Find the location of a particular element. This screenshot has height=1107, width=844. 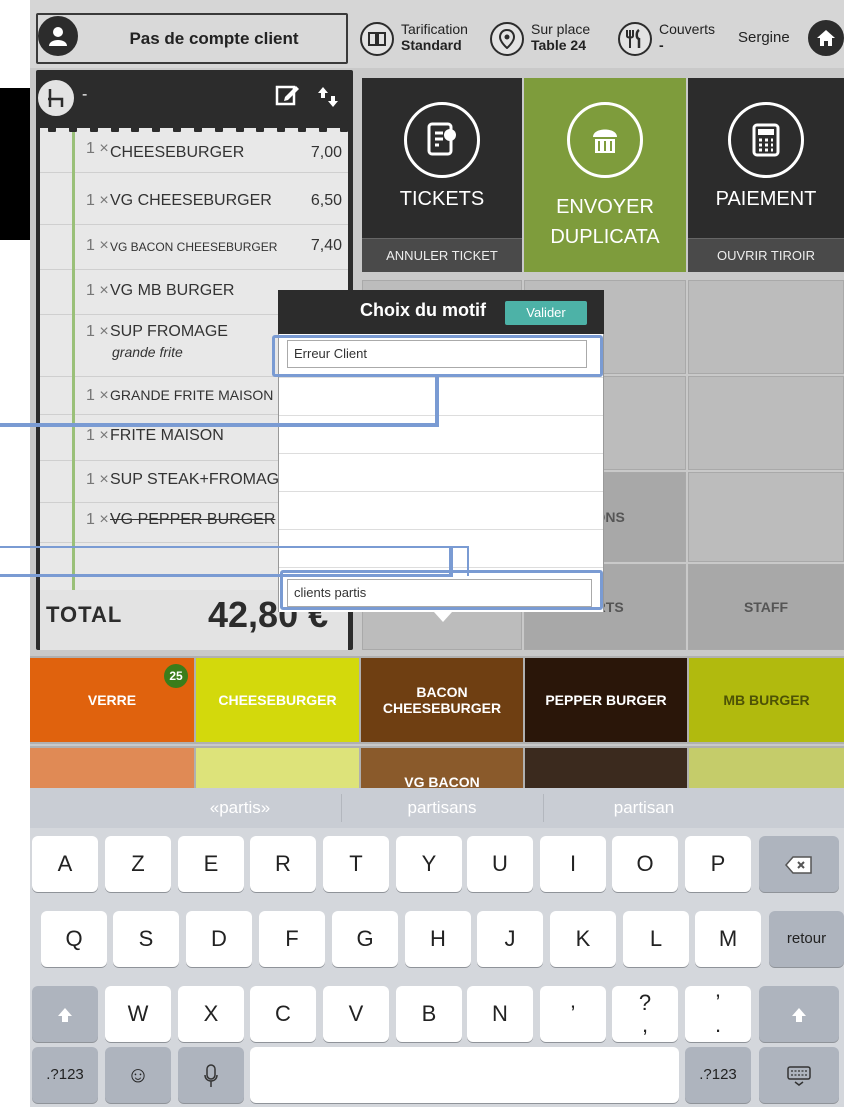

ticket-line-name: FRITE MAISON is located at coordinates (167, 435).